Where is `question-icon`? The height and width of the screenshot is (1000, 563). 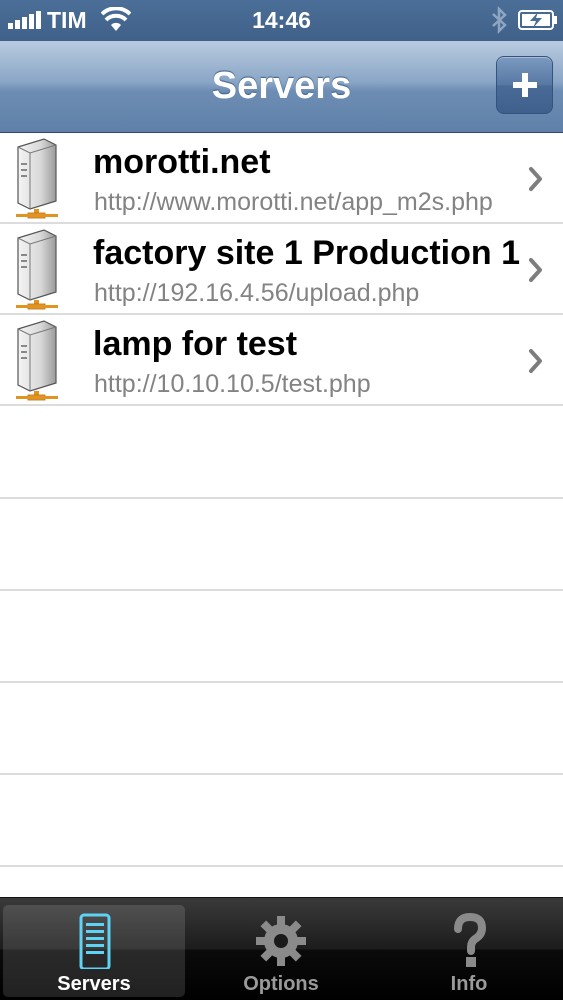
question-icon is located at coordinates (470, 939).